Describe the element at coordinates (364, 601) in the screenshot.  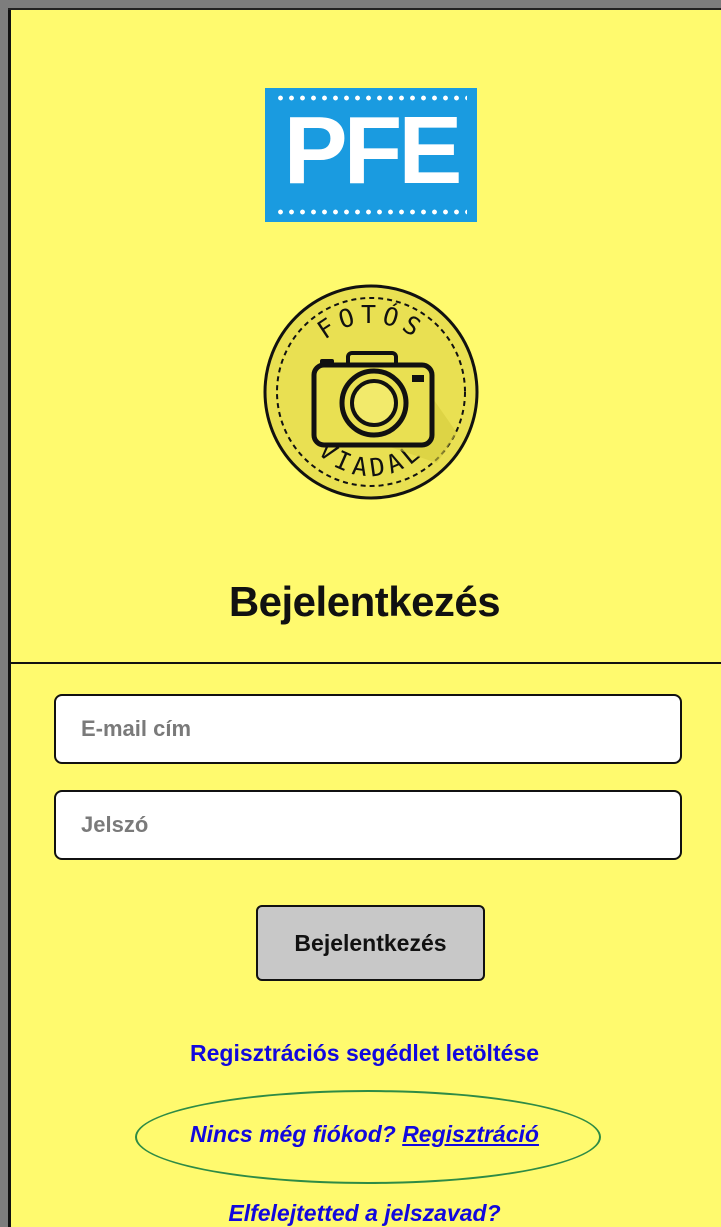
I see `page-title: Bejelentkezés` at that location.